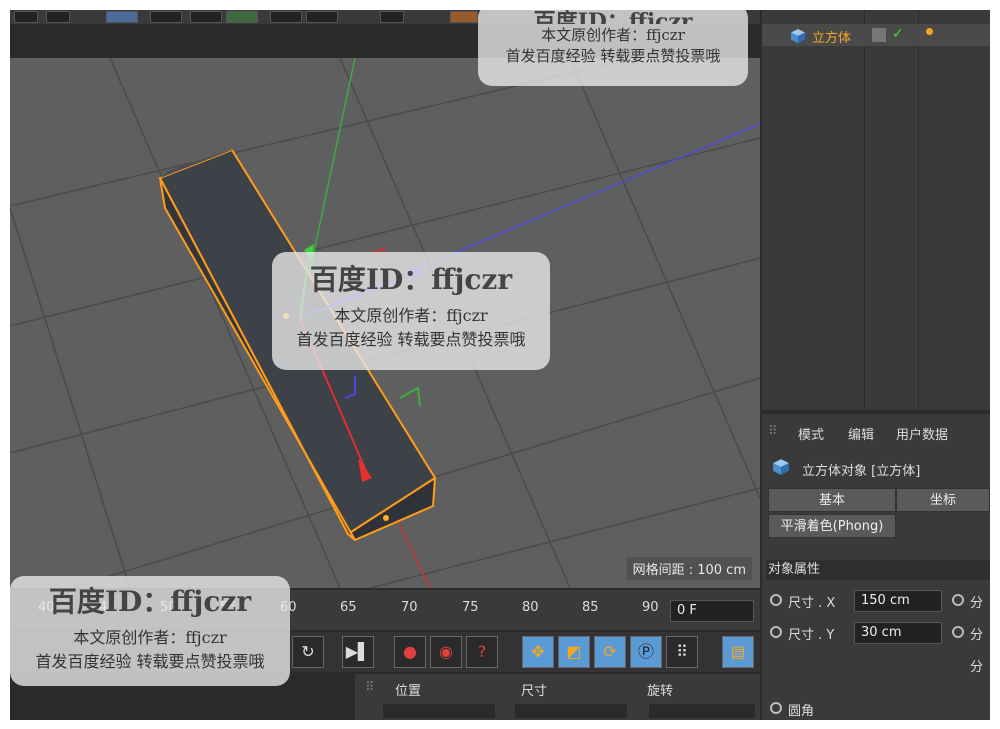  What do you see at coordinates (922, 433) in the screenshot?
I see `menu-user-data: 用户数据` at bounding box center [922, 433].